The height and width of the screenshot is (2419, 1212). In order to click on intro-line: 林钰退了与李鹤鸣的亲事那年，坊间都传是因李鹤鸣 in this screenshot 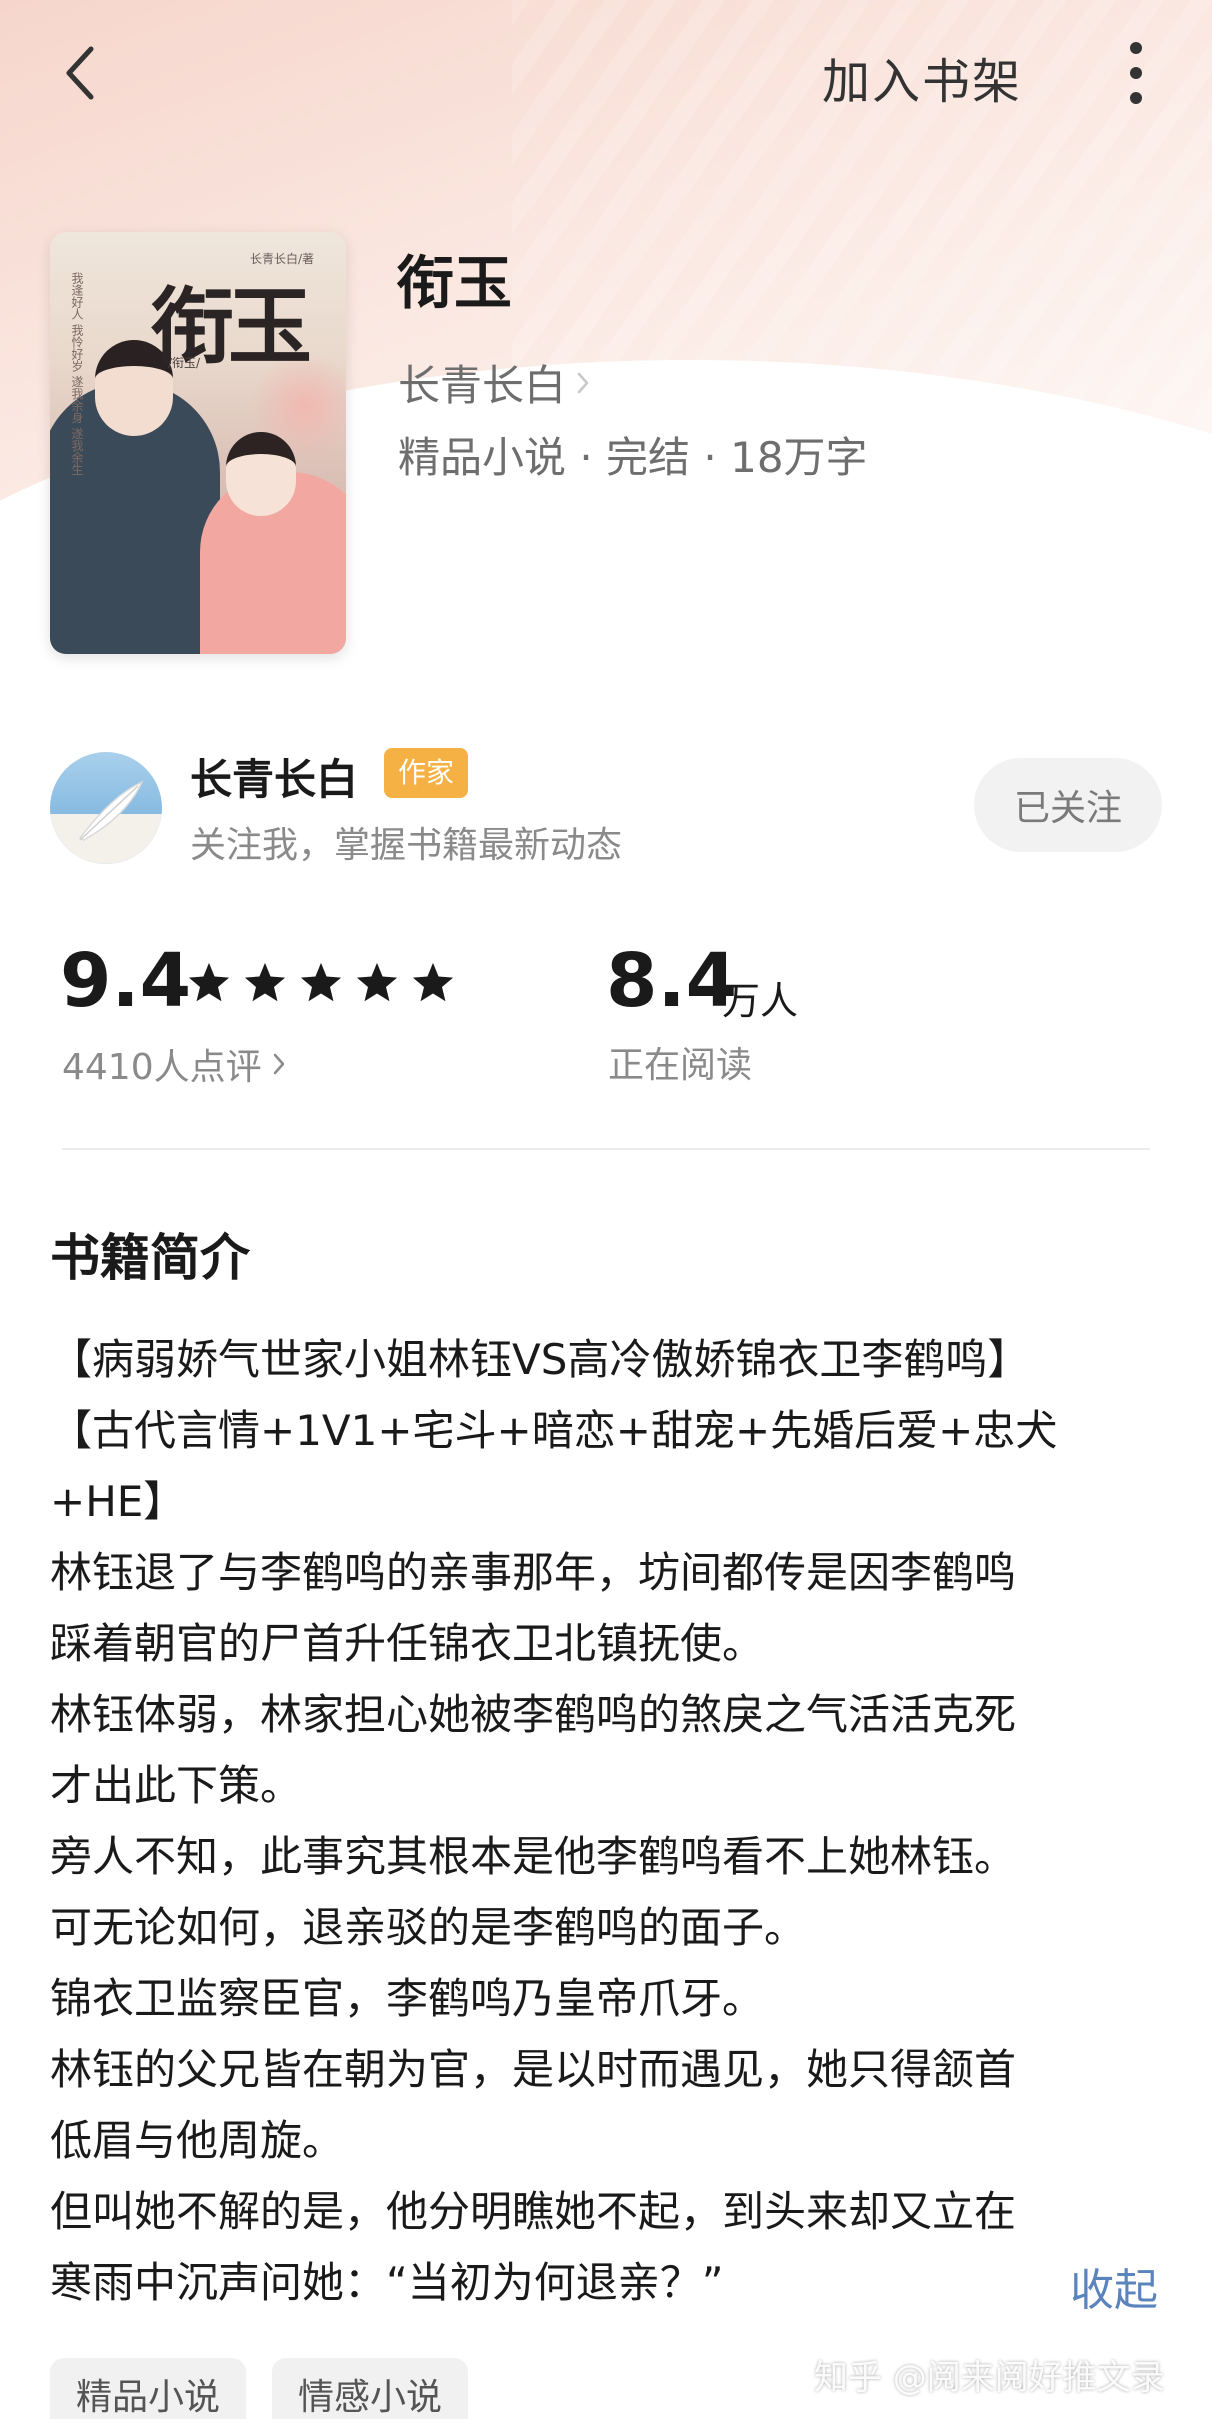, I will do `click(533, 1572)`.